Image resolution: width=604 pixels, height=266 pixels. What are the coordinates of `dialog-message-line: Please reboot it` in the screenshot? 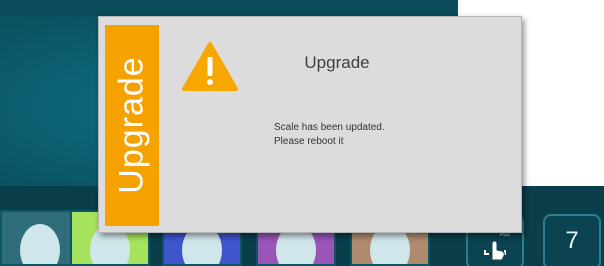 It's located at (309, 141).